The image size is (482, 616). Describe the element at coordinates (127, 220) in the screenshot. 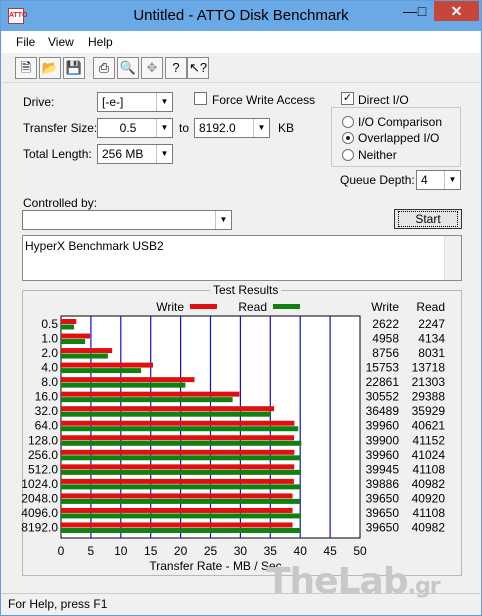

I see `controlled-by-select: ▼` at that location.